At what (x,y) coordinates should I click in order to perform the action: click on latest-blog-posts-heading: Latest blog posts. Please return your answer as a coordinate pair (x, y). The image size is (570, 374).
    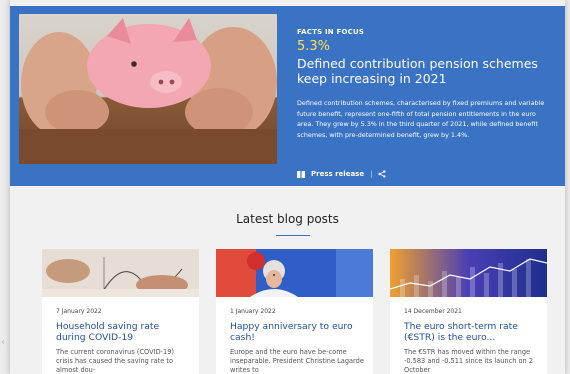
    Looking at the image, I should click on (287, 219).